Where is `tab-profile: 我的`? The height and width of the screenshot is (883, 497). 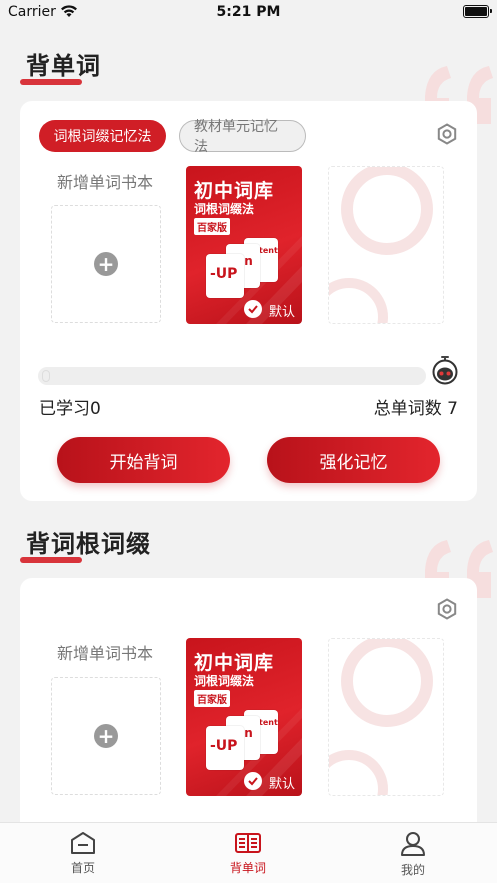 tab-profile: 我的 is located at coordinates (413, 854).